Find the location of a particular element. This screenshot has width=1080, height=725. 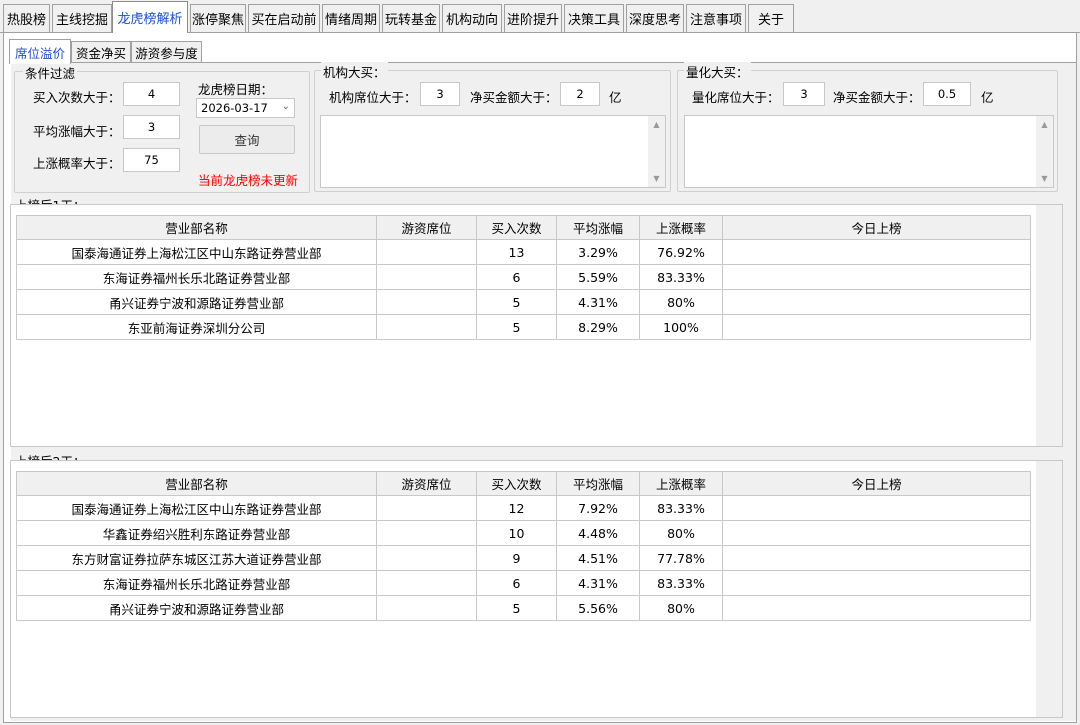

tab-hot-stocks: 热股榜 is located at coordinates (26, 18).